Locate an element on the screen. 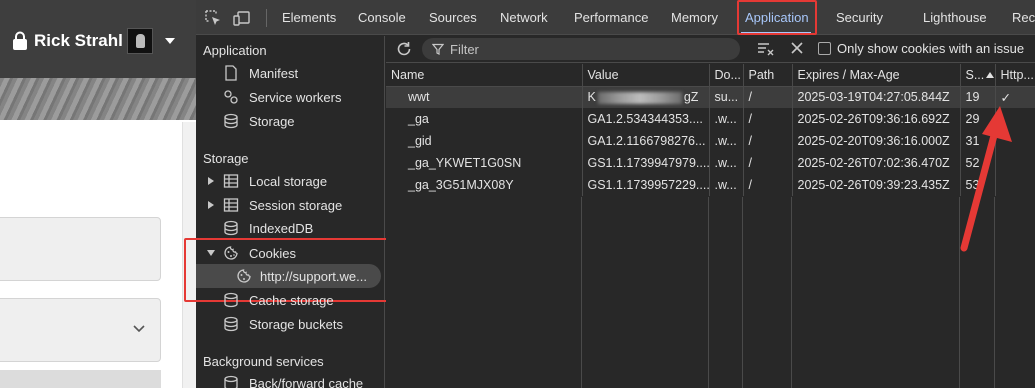 This screenshot has width=1035, height=388. sidebar-item-back-forward-cache: Back/forward cache is located at coordinates (293, 380).